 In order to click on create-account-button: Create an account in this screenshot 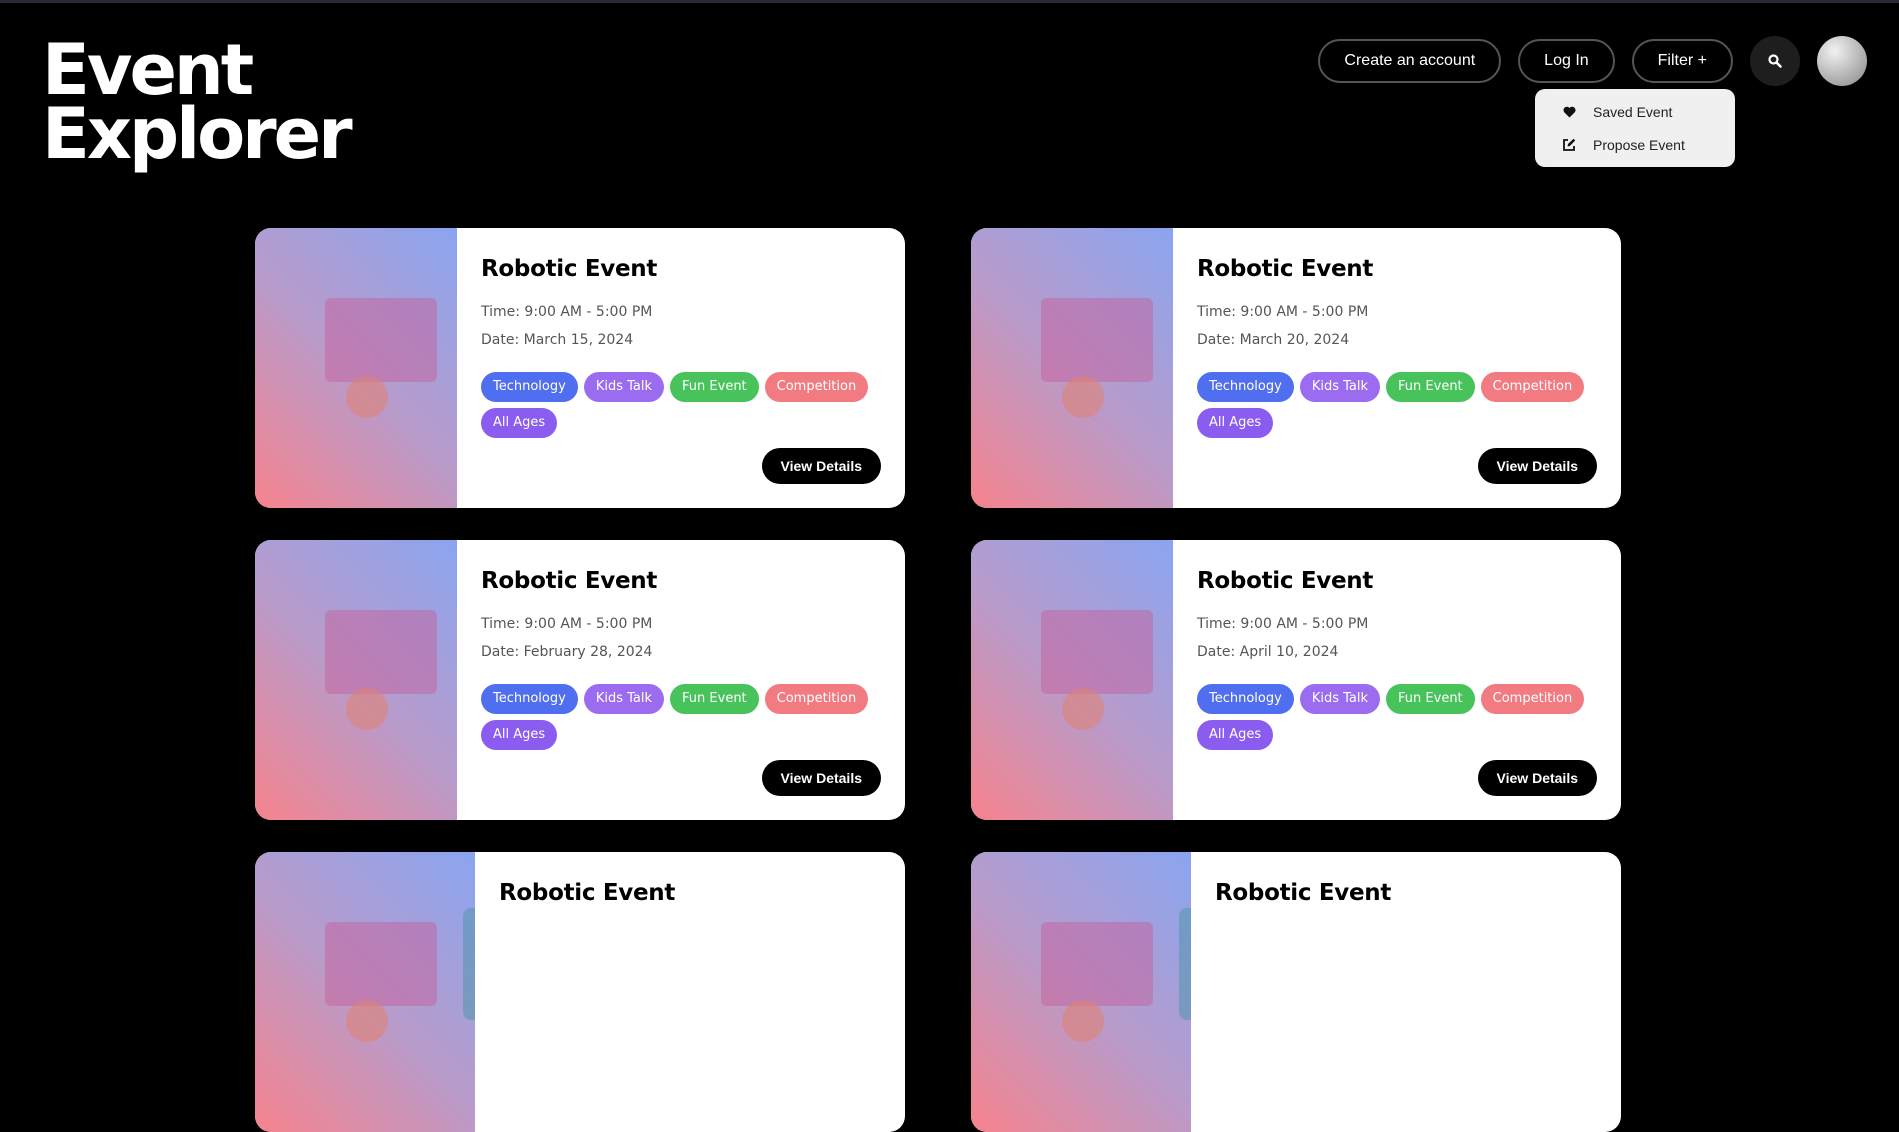, I will do `click(1410, 61)`.